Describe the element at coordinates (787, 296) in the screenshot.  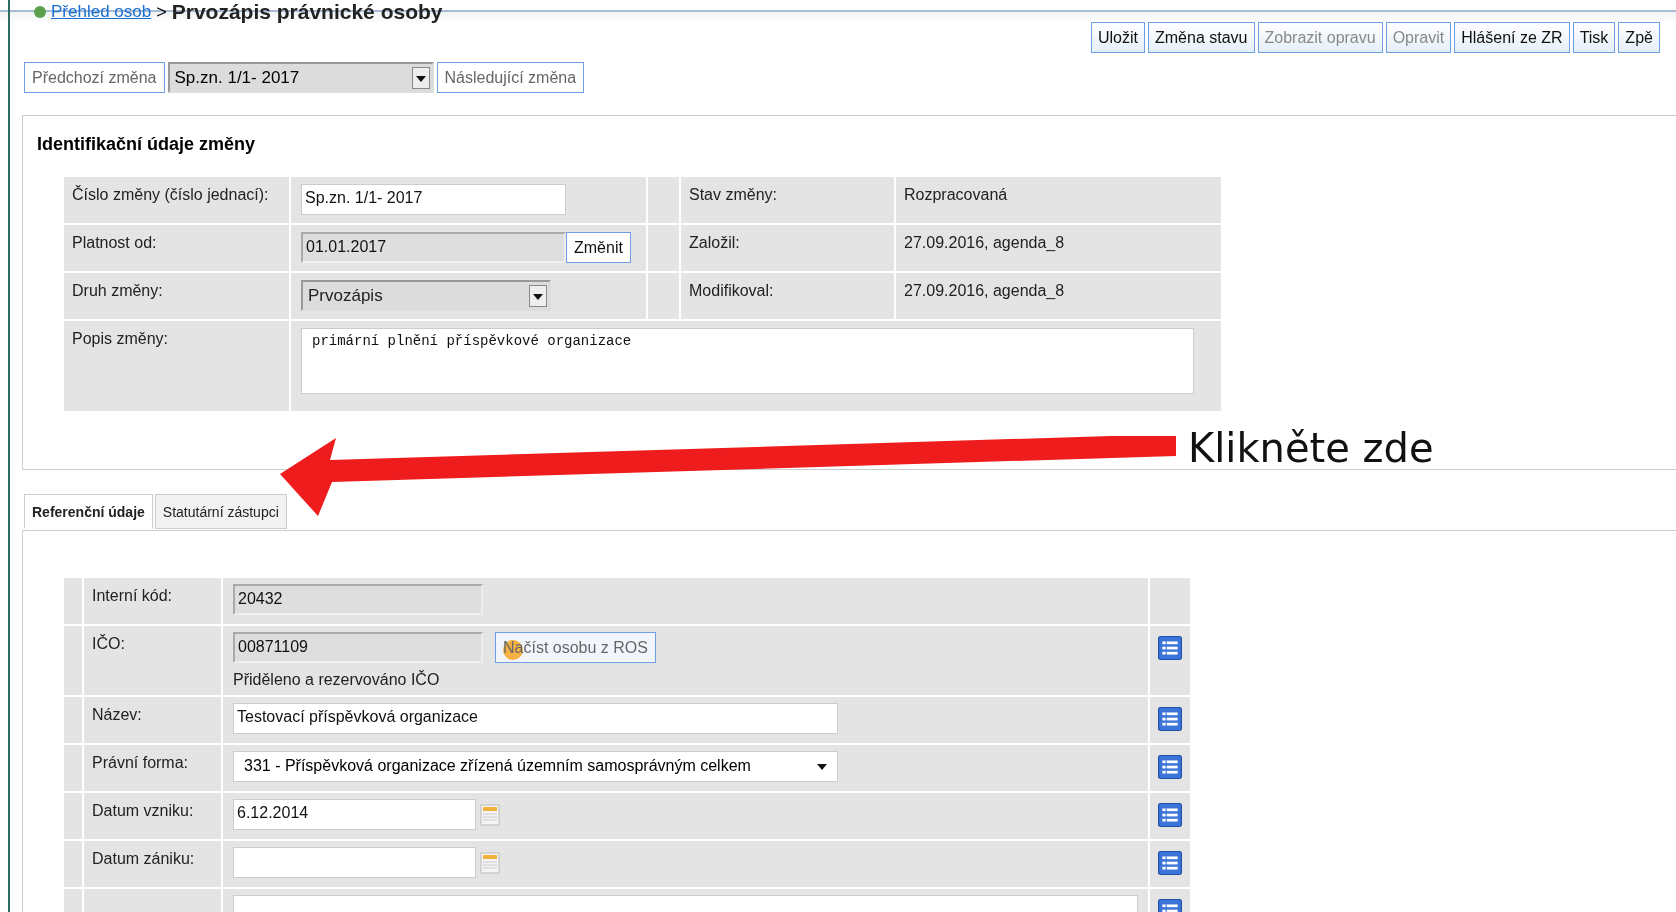
I see `field-label: Modifikoval:` at that location.